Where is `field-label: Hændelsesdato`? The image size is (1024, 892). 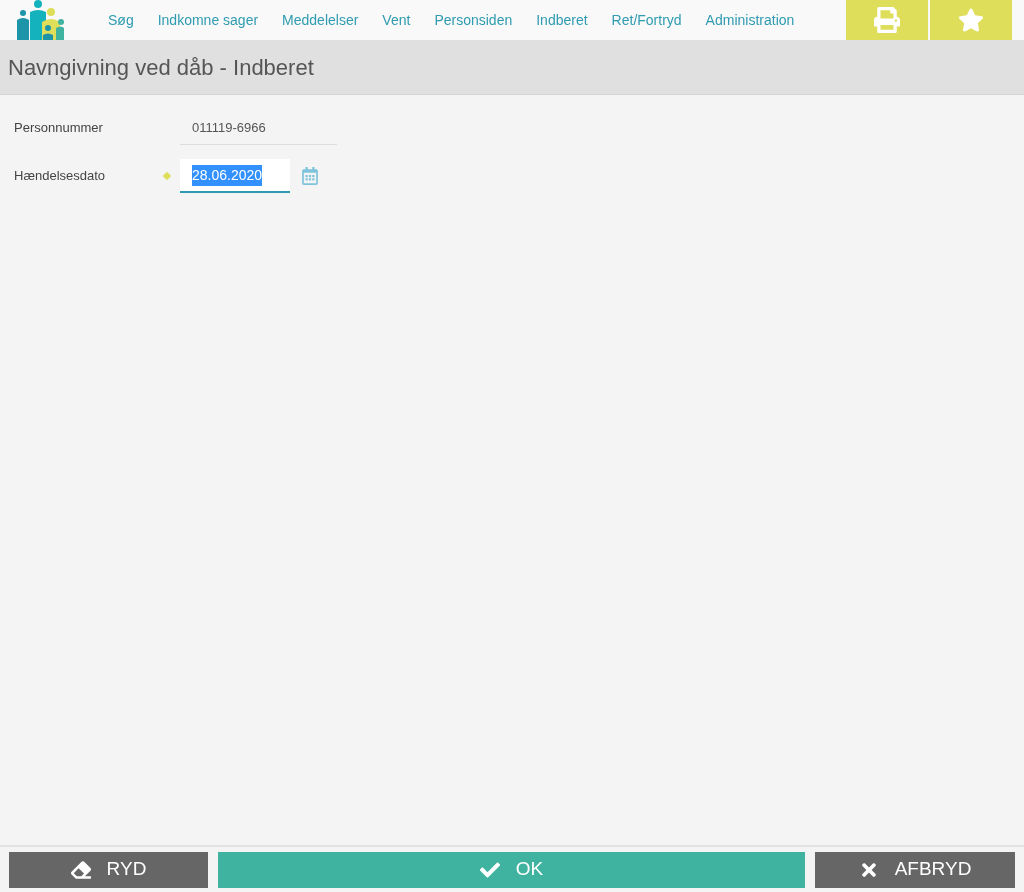 field-label: Hændelsesdato is located at coordinates (60, 176).